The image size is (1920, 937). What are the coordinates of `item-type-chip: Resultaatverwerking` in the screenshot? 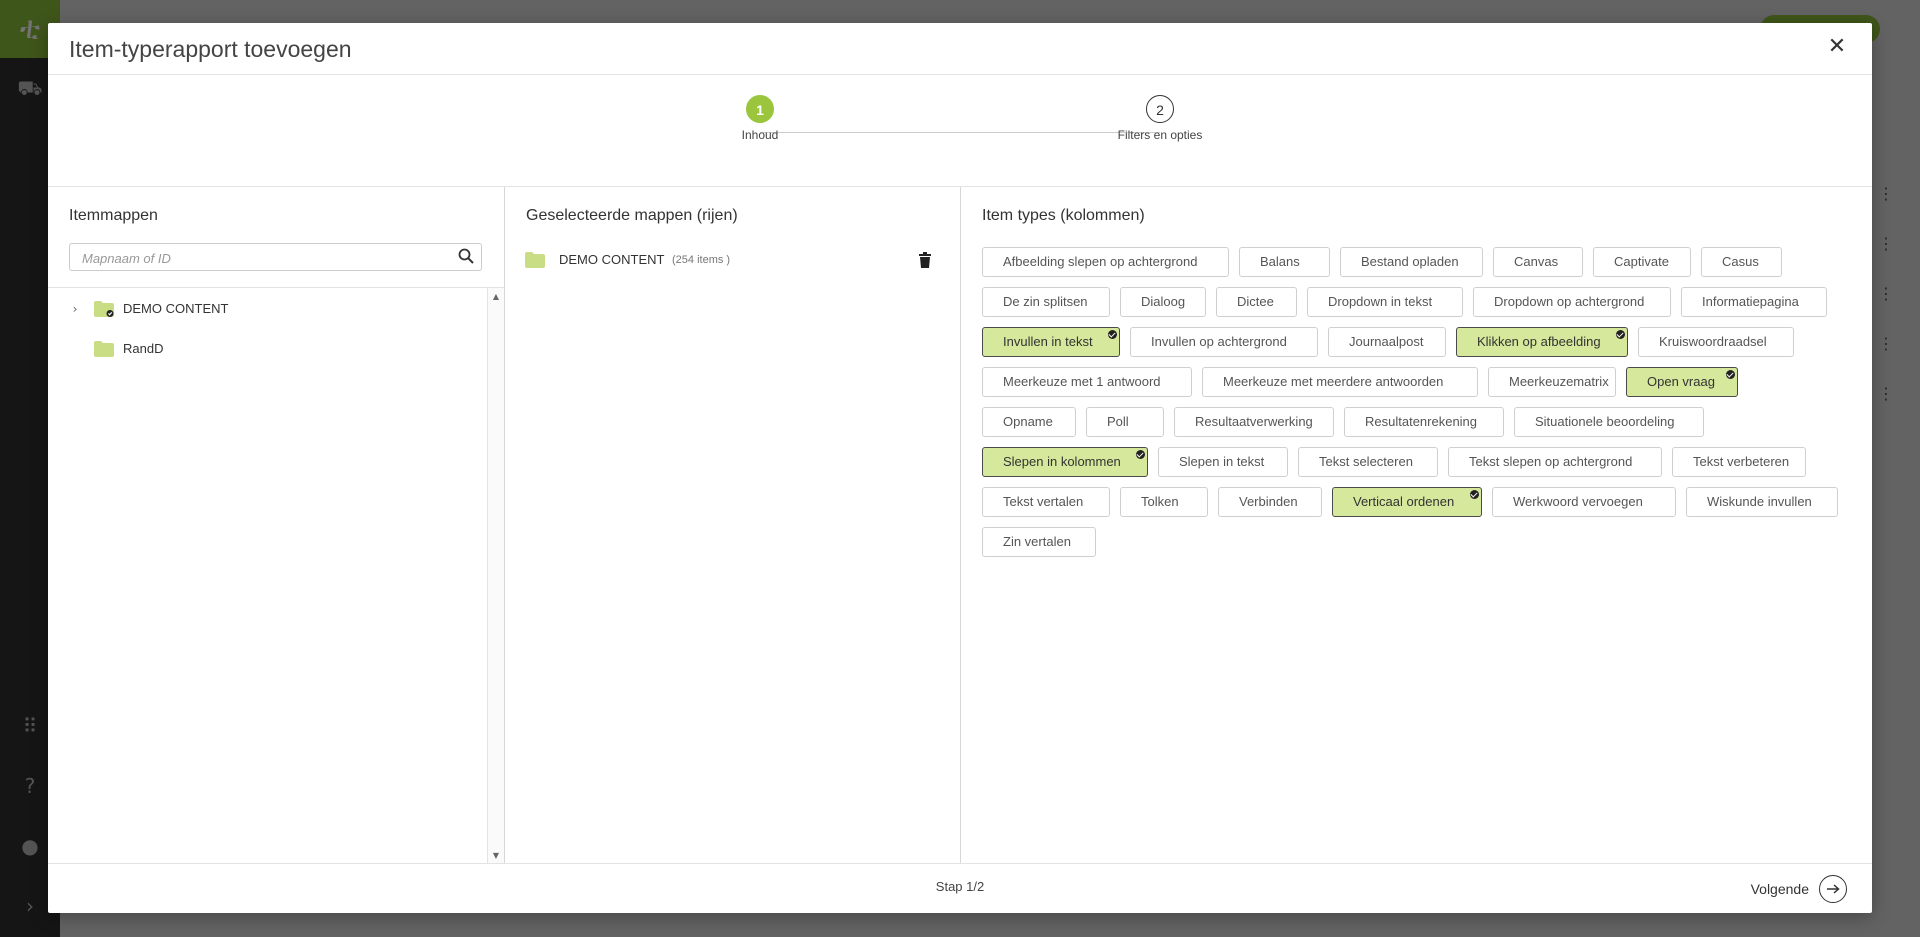 It's located at (1254, 422).